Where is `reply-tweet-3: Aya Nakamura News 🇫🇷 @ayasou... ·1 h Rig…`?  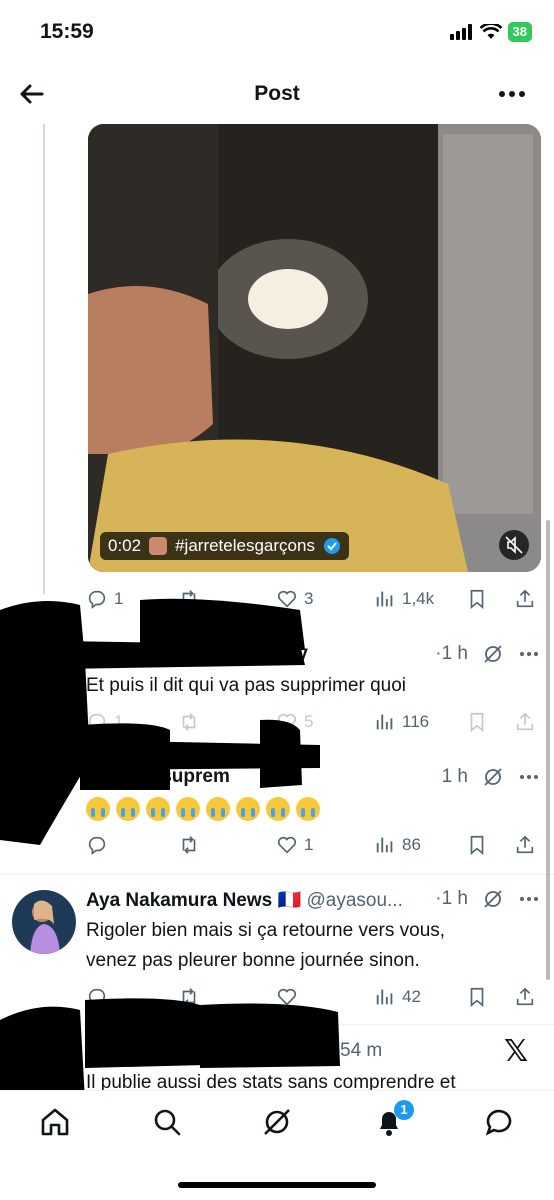 reply-tweet-3: Aya Nakamura News 🇫🇷 @ayasou... ·1 h Rig… is located at coordinates (277, 938).